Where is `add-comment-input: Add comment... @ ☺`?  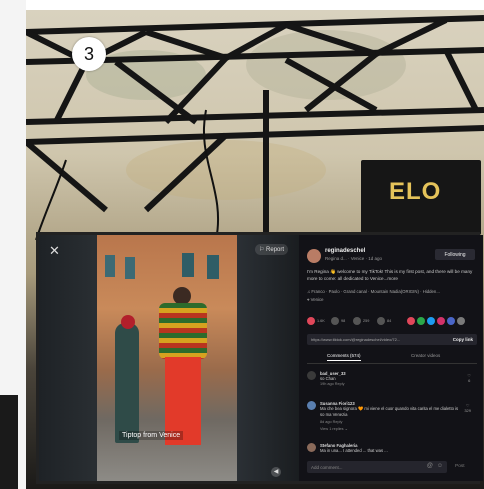 add-comment-input: Add comment... @ ☺ is located at coordinates (377, 467).